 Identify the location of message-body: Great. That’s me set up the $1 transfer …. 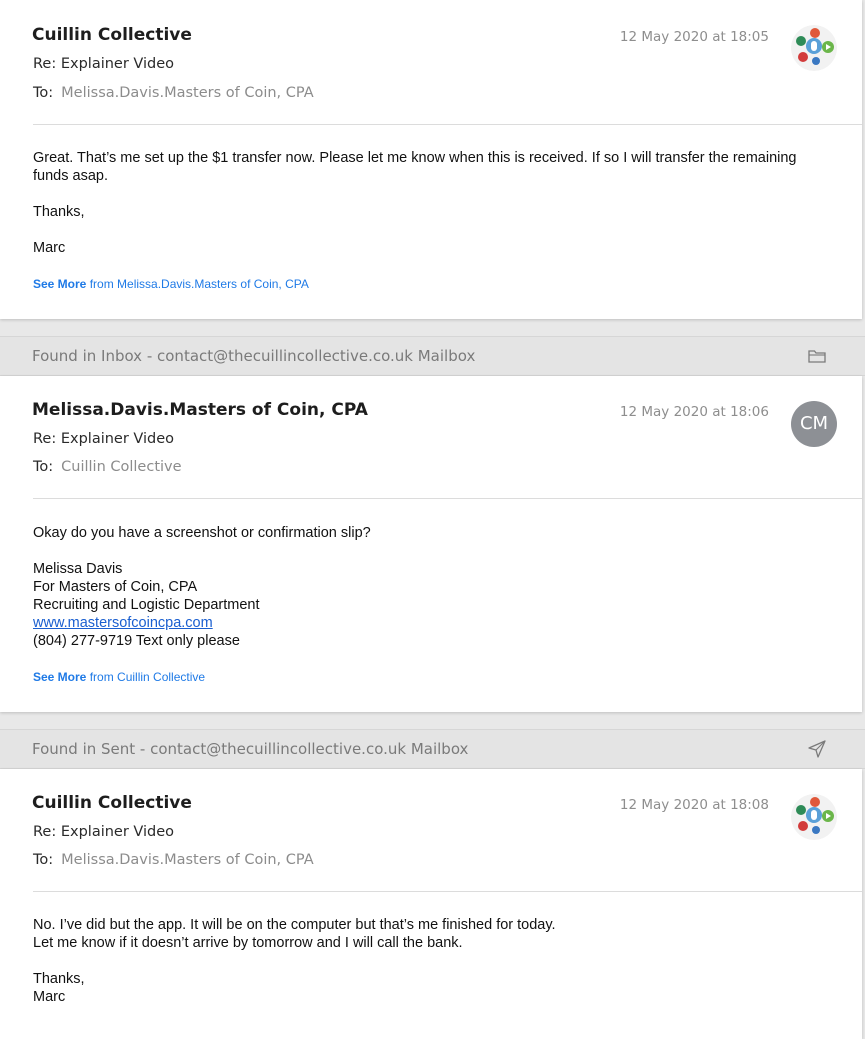
(423, 212).